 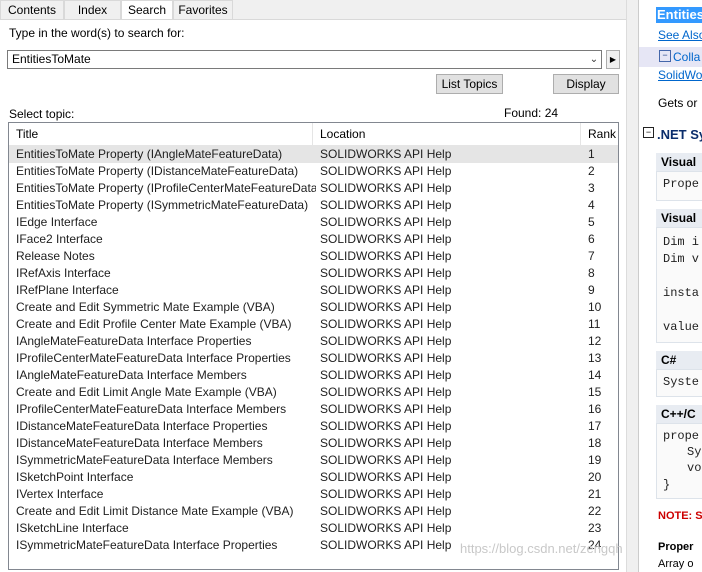 I want to click on section-collapse-icon: −, so click(x=648, y=132).